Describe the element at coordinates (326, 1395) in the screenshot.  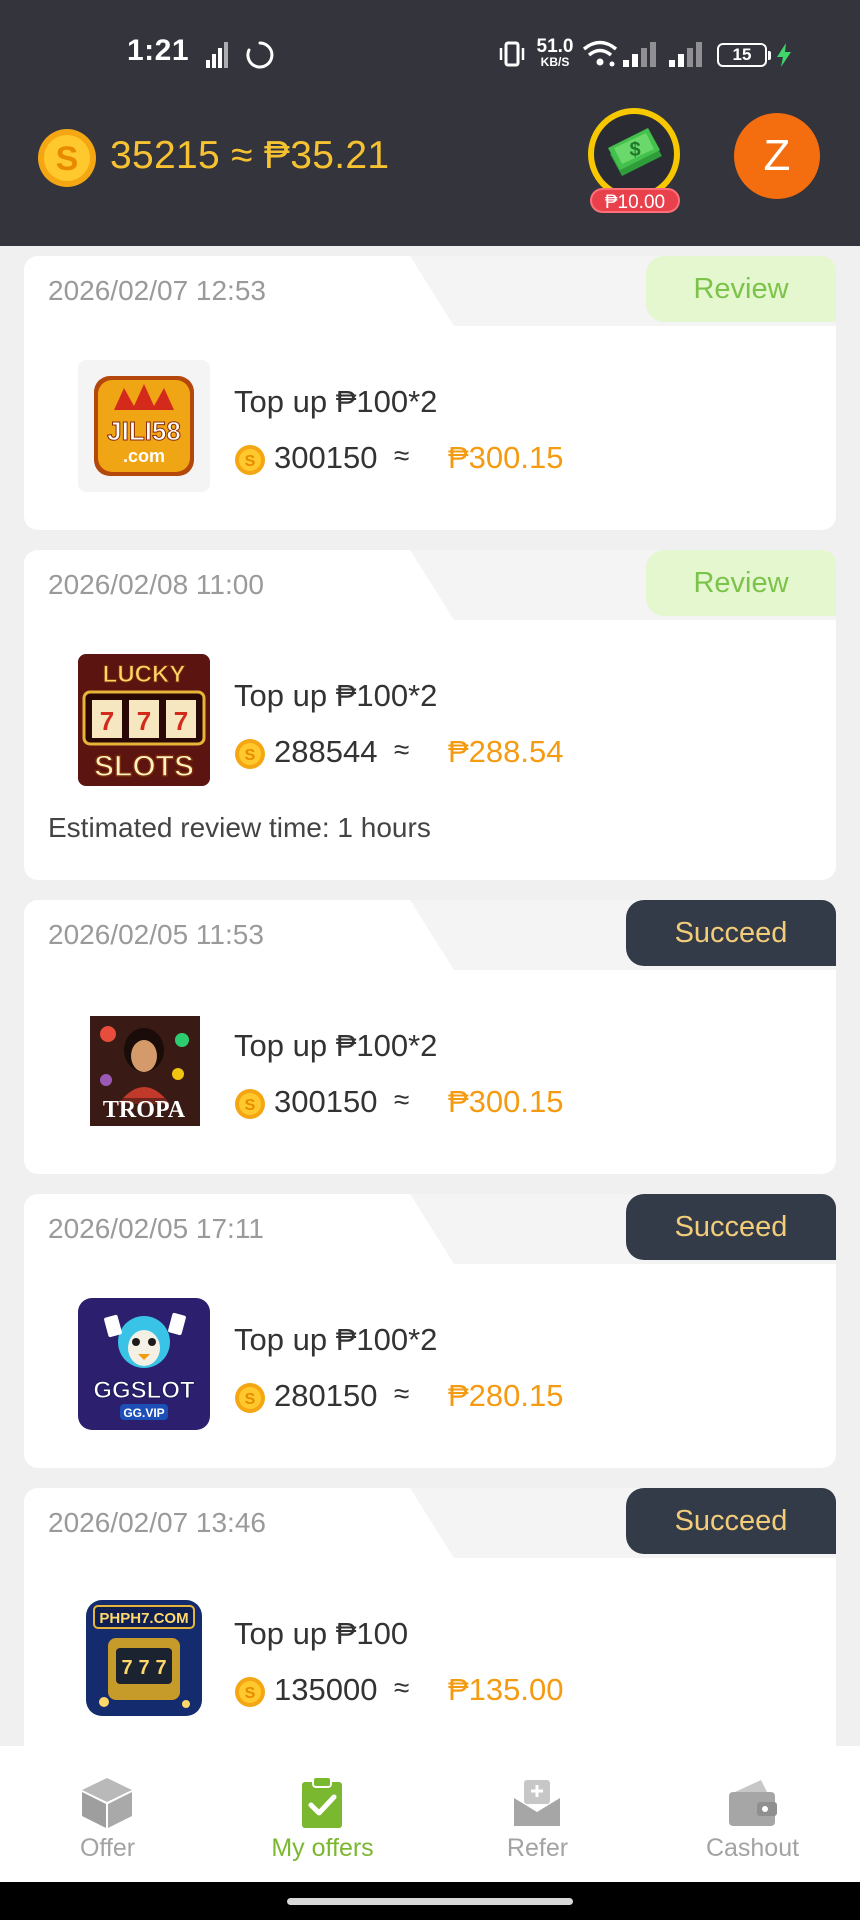
I see `reward-coins: 280150` at that location.